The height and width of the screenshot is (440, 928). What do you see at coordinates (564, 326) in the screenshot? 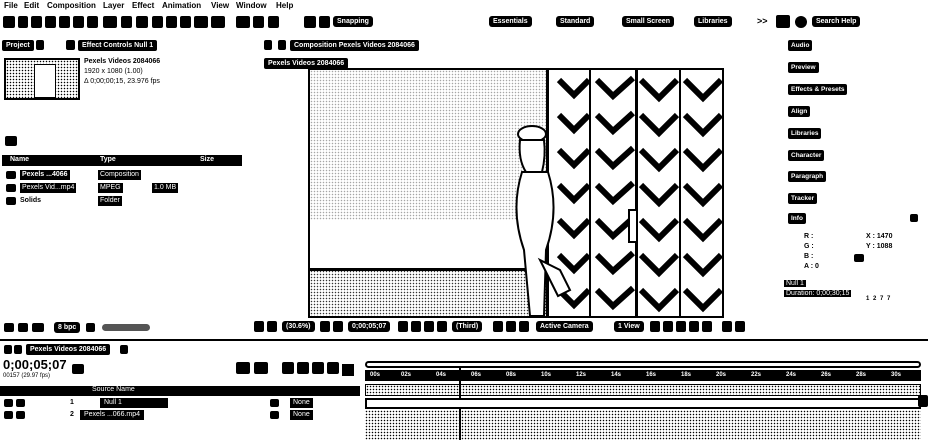
I see `camera-dropdown: Active Camera` at bounding box center [564, 326].